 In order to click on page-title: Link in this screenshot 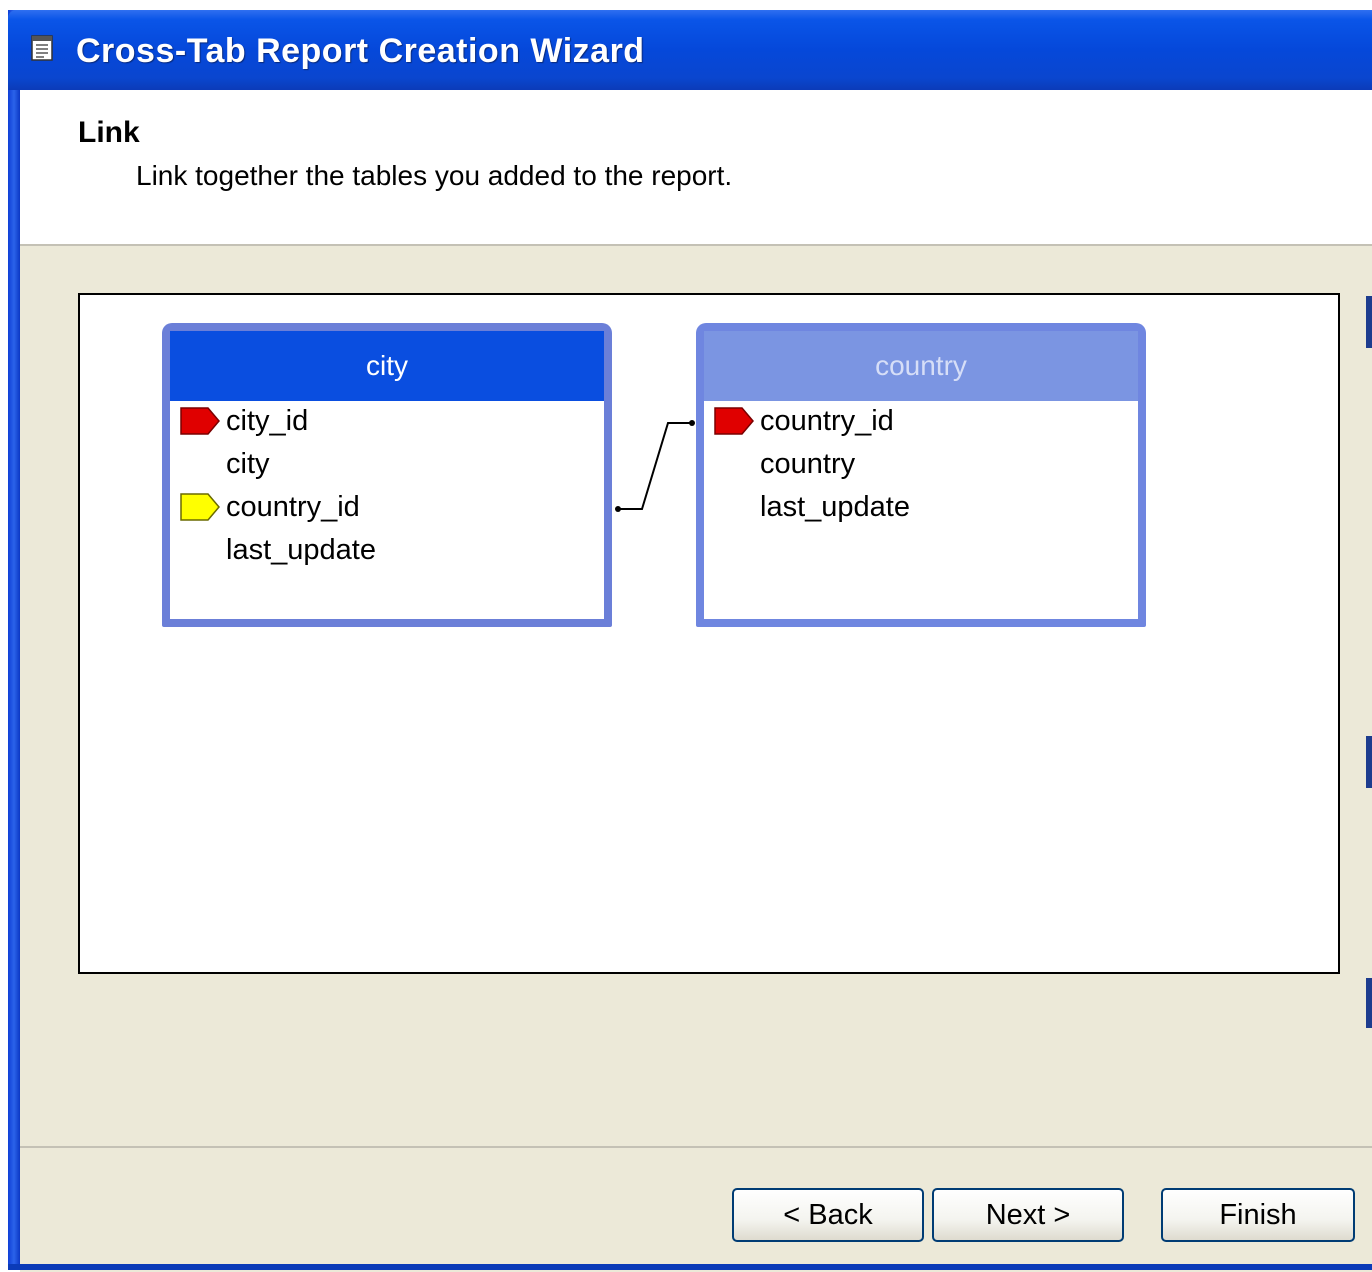, I will do `click(109, 132)`.